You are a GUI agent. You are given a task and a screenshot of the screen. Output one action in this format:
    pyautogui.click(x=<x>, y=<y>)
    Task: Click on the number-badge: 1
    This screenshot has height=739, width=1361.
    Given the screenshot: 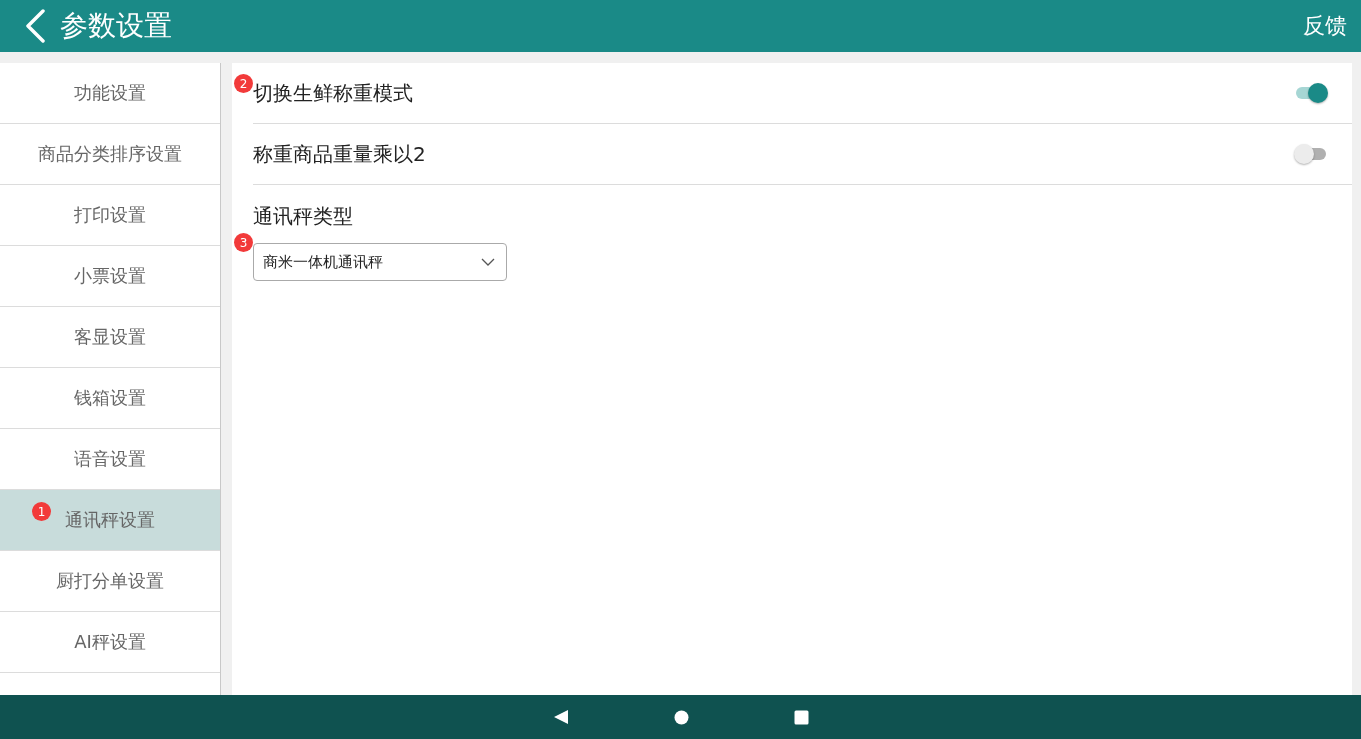 What is the action you would take?
    pyautogui.click(x=41, y=511)
    